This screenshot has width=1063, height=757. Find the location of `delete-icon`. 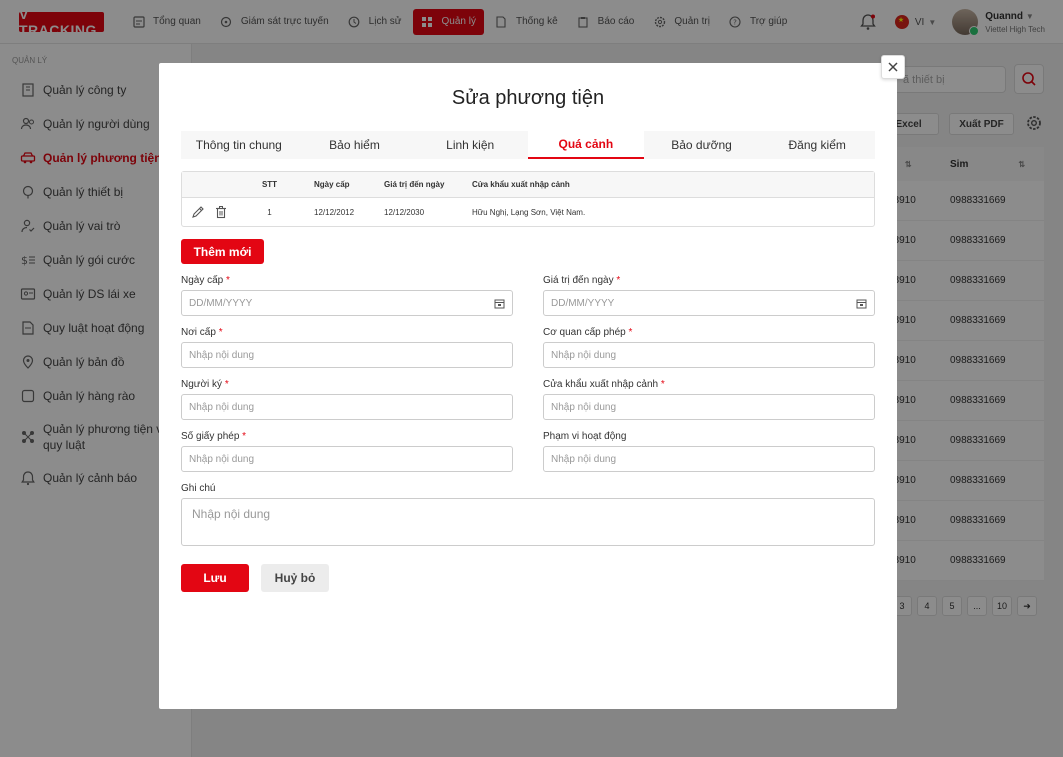

delete-icon is located at coordinates (221, 212).